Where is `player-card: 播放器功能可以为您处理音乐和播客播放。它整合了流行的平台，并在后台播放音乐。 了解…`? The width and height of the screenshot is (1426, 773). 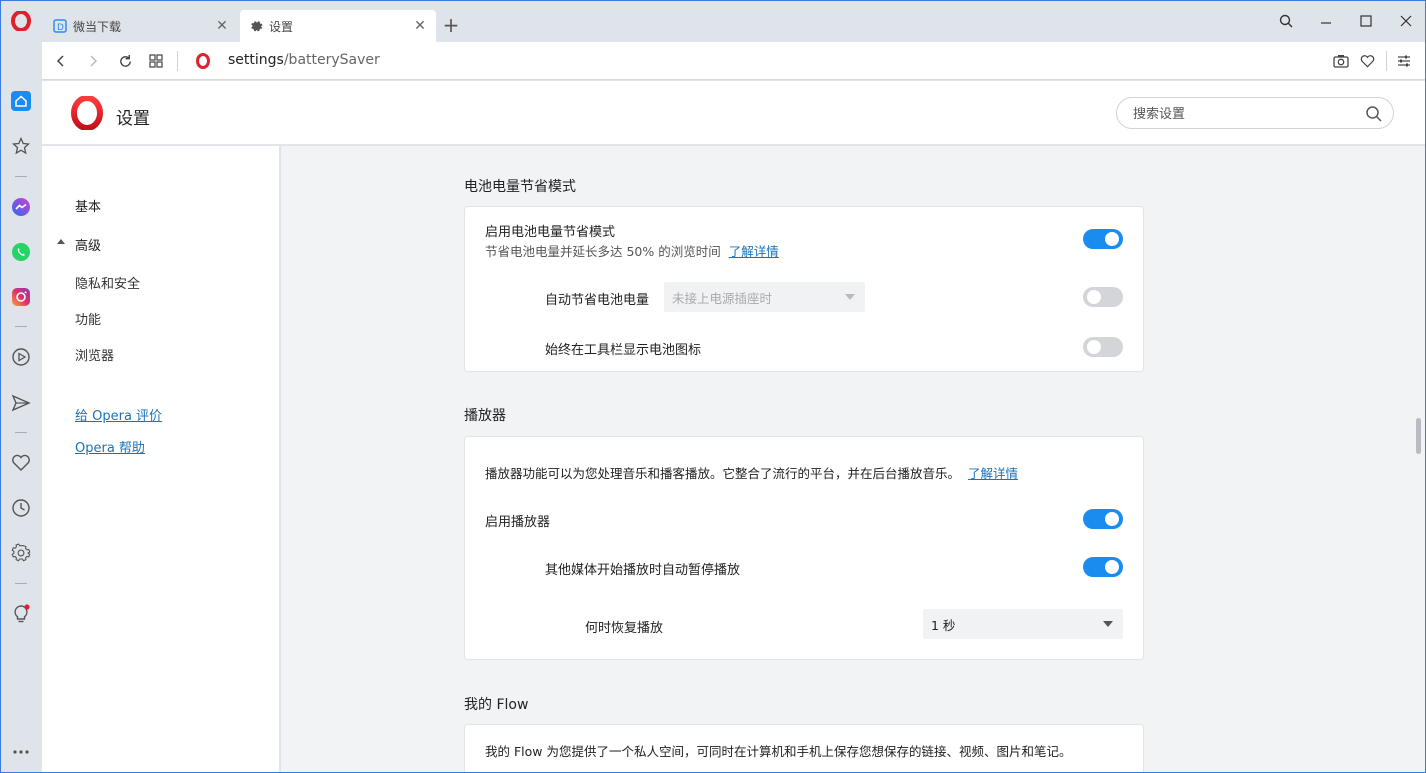
player-card: 播放器功能可以为您处理音乐和播客播放。它整合了流行的平台，并在后台播放音乐。 了解… is located at coordinates (804, 548).